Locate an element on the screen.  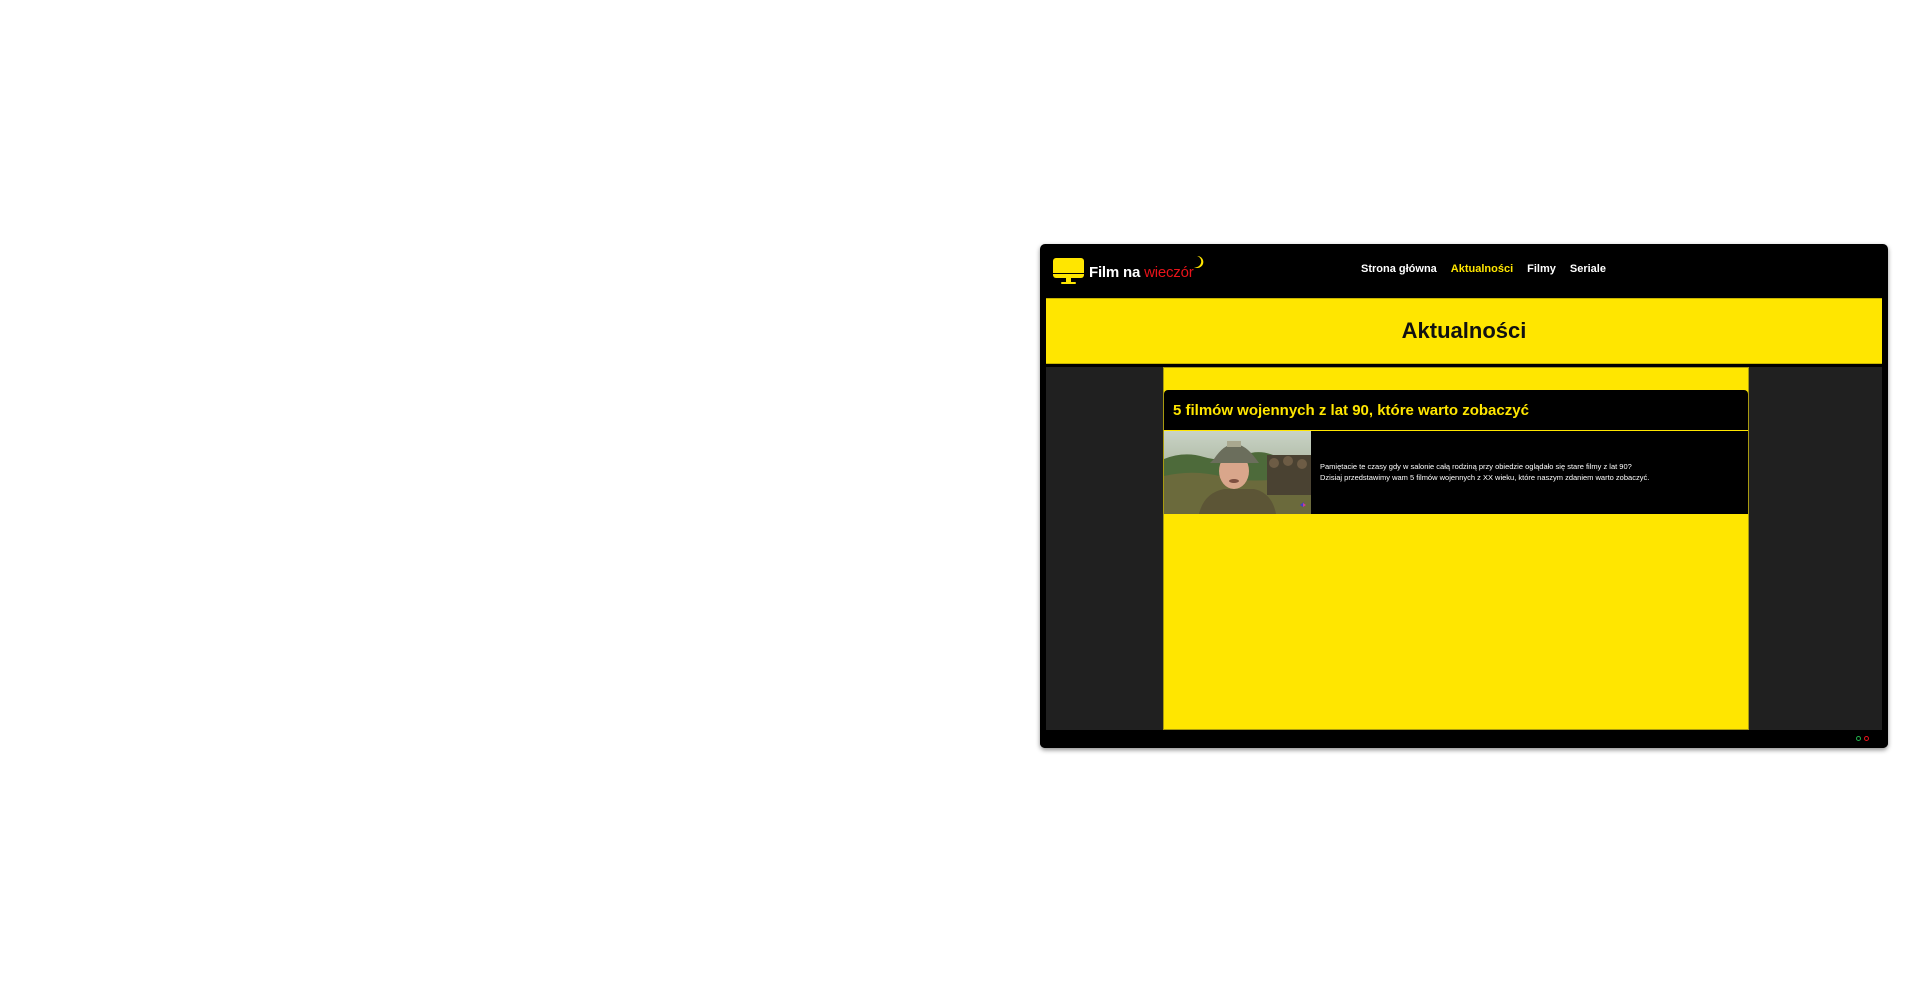
monitor-icon is located at coordinates (1068, 272).